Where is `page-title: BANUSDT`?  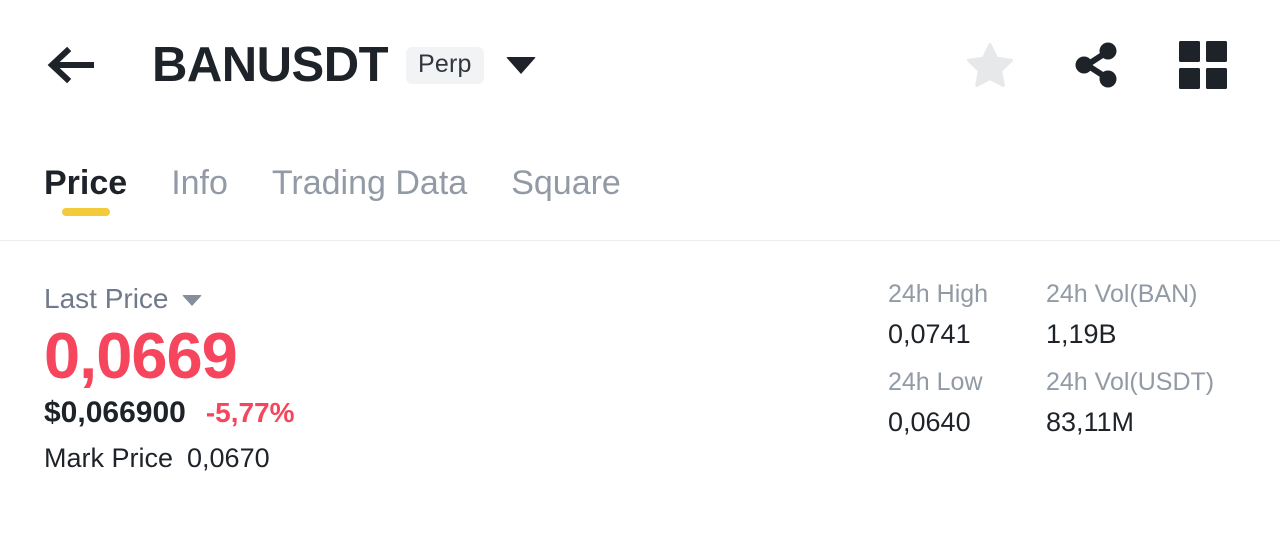
page-title: BANUSDT is located at coordinates (270, 64).